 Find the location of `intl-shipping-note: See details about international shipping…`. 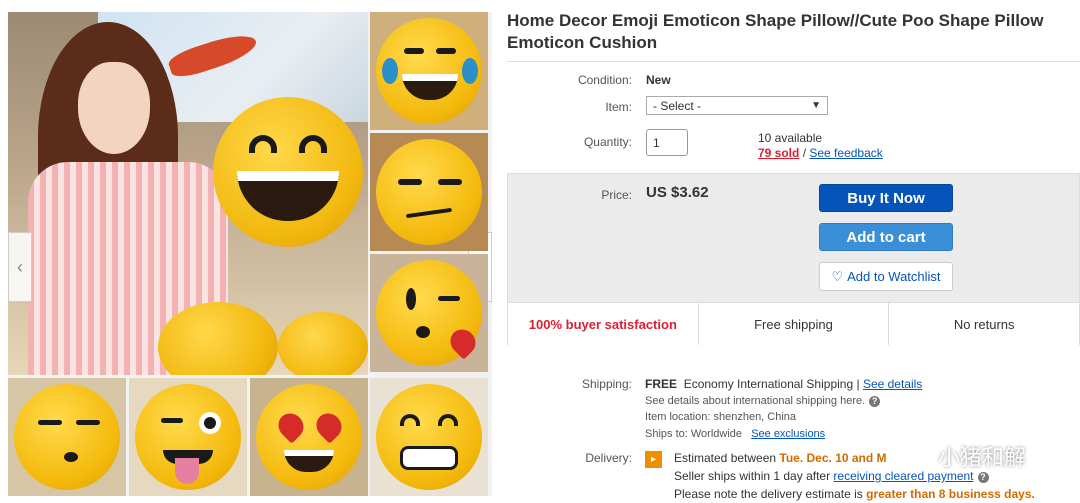

intl-shipping-note: See details about international shipping… is located at coordinates (763, 401).